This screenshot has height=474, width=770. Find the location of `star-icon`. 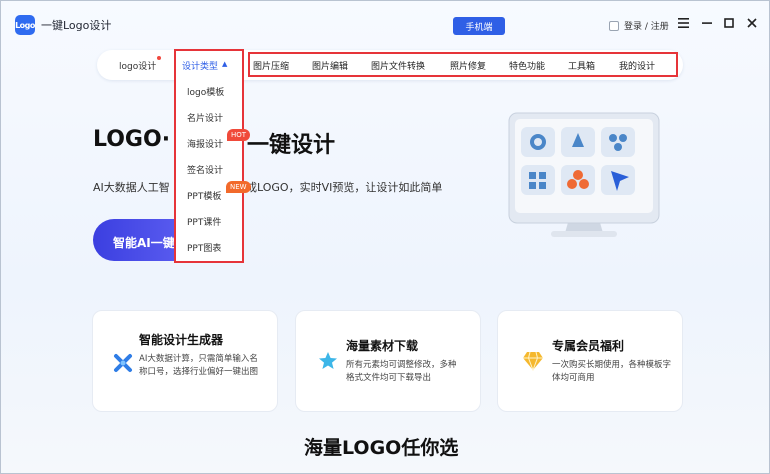

star-icon is located at coordinates (328, 360).